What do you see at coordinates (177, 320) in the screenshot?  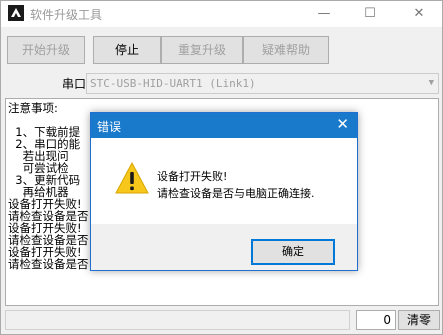 I see `status-bar` at bounding box center [177, 320].